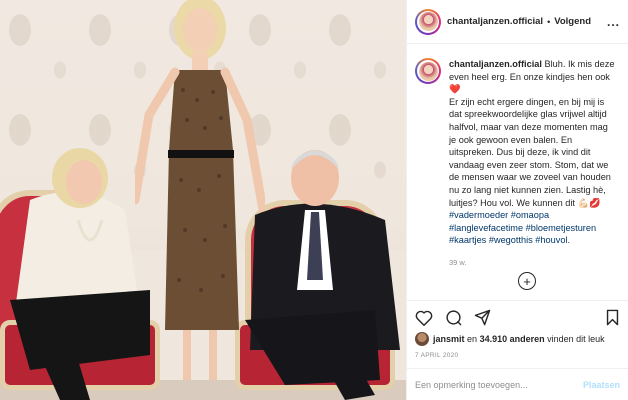 The width and height of the screenshot is (628, 400). Describe the element at coordinates (453, 317) in the screenshot. I see `comment-icon` at that location.